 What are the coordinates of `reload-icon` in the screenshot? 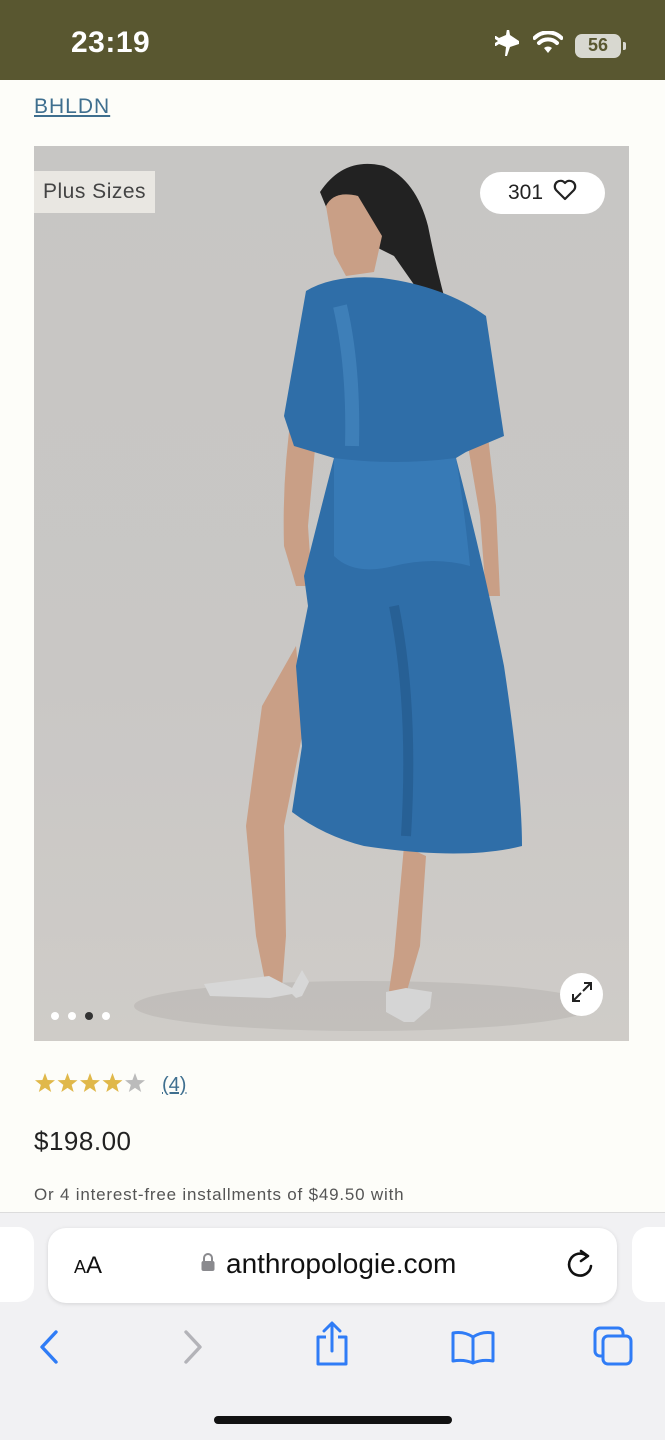 It's located at (580, 1266).